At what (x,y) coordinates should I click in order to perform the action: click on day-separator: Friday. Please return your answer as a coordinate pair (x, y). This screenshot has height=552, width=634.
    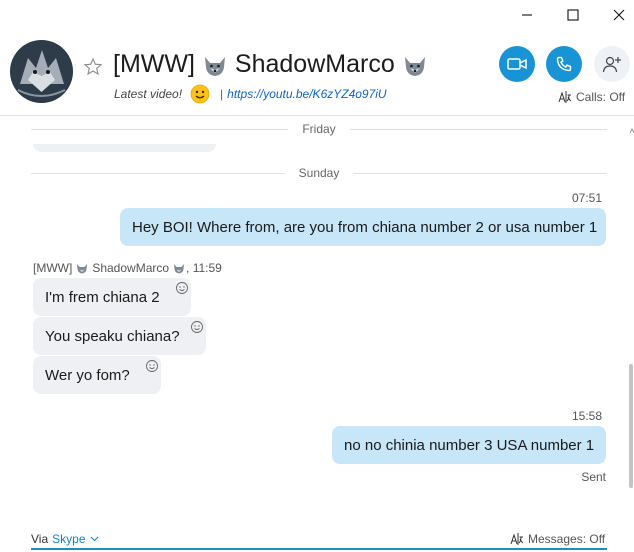
    Looking at the image, I should click on (319, 129).